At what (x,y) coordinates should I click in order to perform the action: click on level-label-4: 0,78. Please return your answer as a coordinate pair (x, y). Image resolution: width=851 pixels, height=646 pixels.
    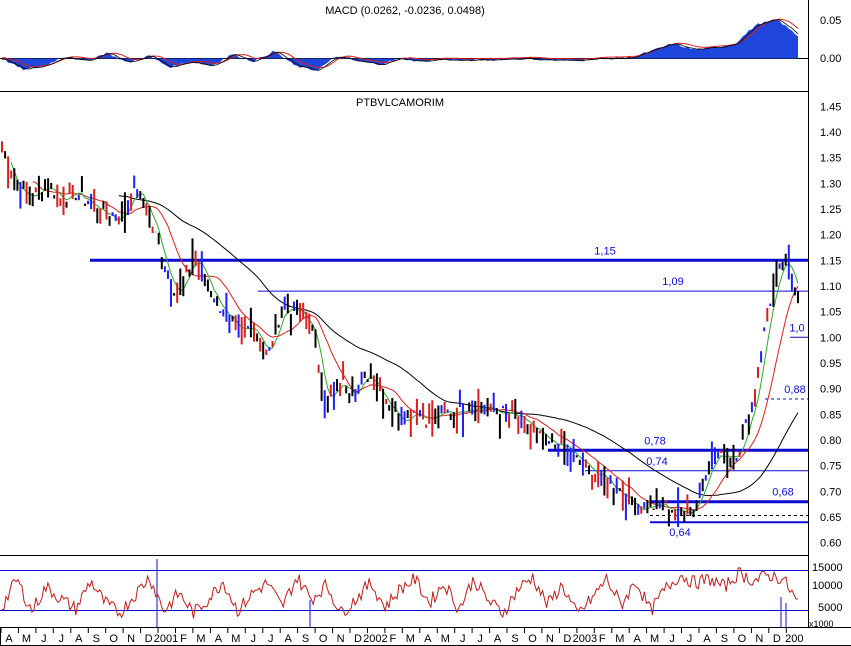
    Looking at the image, I should click on (654, 441).